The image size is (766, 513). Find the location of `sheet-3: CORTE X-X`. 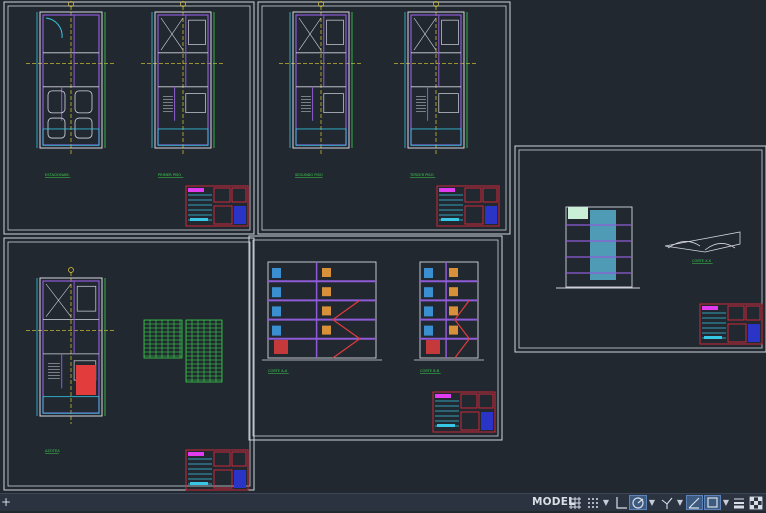

sheet-3: CORTE X-X is located at coordinates (640, 249).